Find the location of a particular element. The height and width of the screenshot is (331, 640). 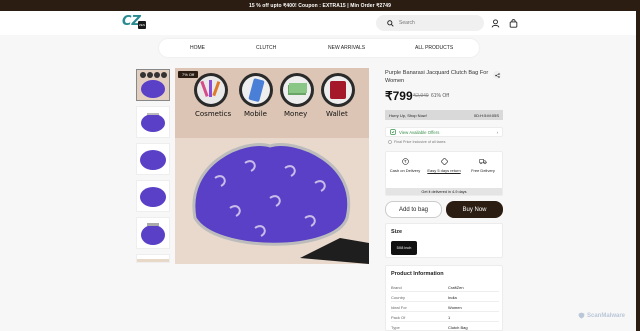

chevron-right-icon: › is located at coordinates (497, 132).